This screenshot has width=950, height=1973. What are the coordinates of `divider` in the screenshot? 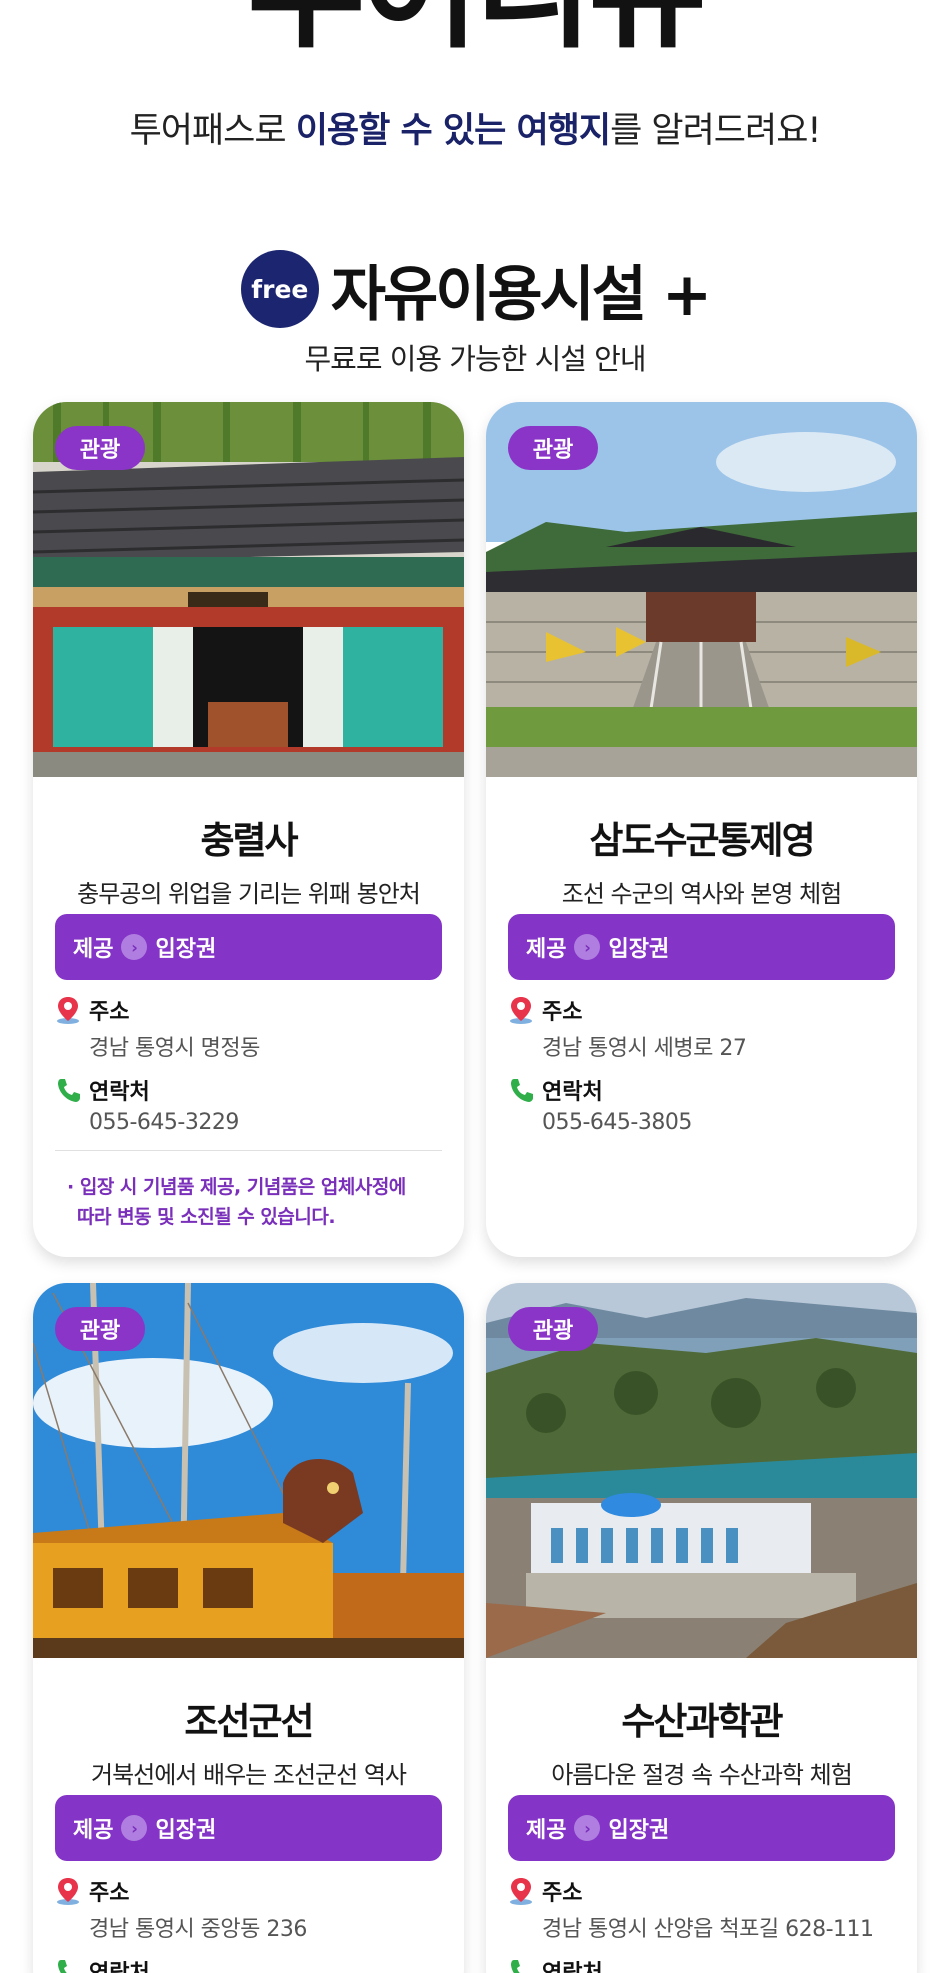 It's located at (248, 1150).